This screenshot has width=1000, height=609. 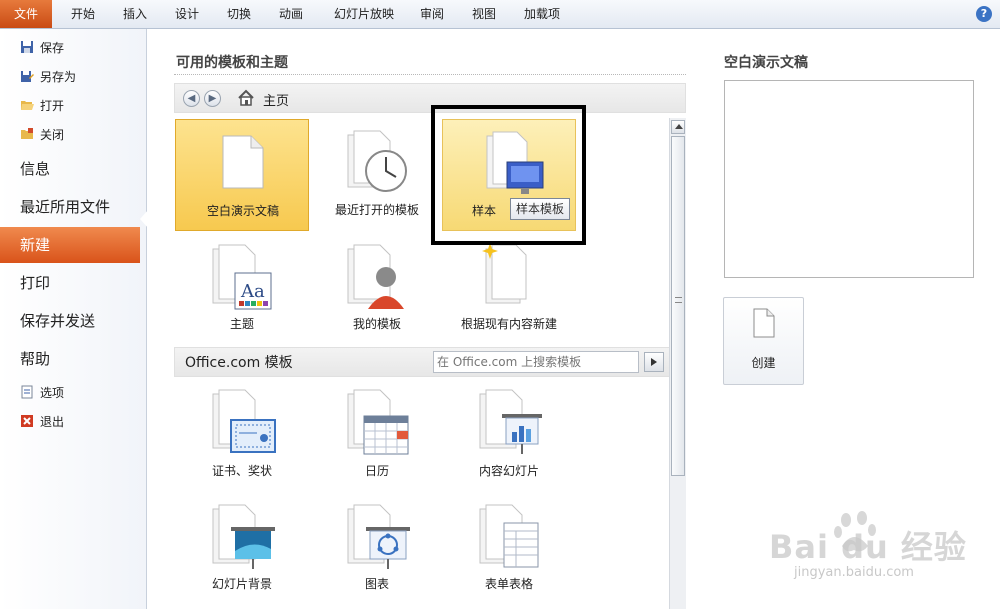 I want to click on recent-templates-clock-icon, so click(x=377, y=161).